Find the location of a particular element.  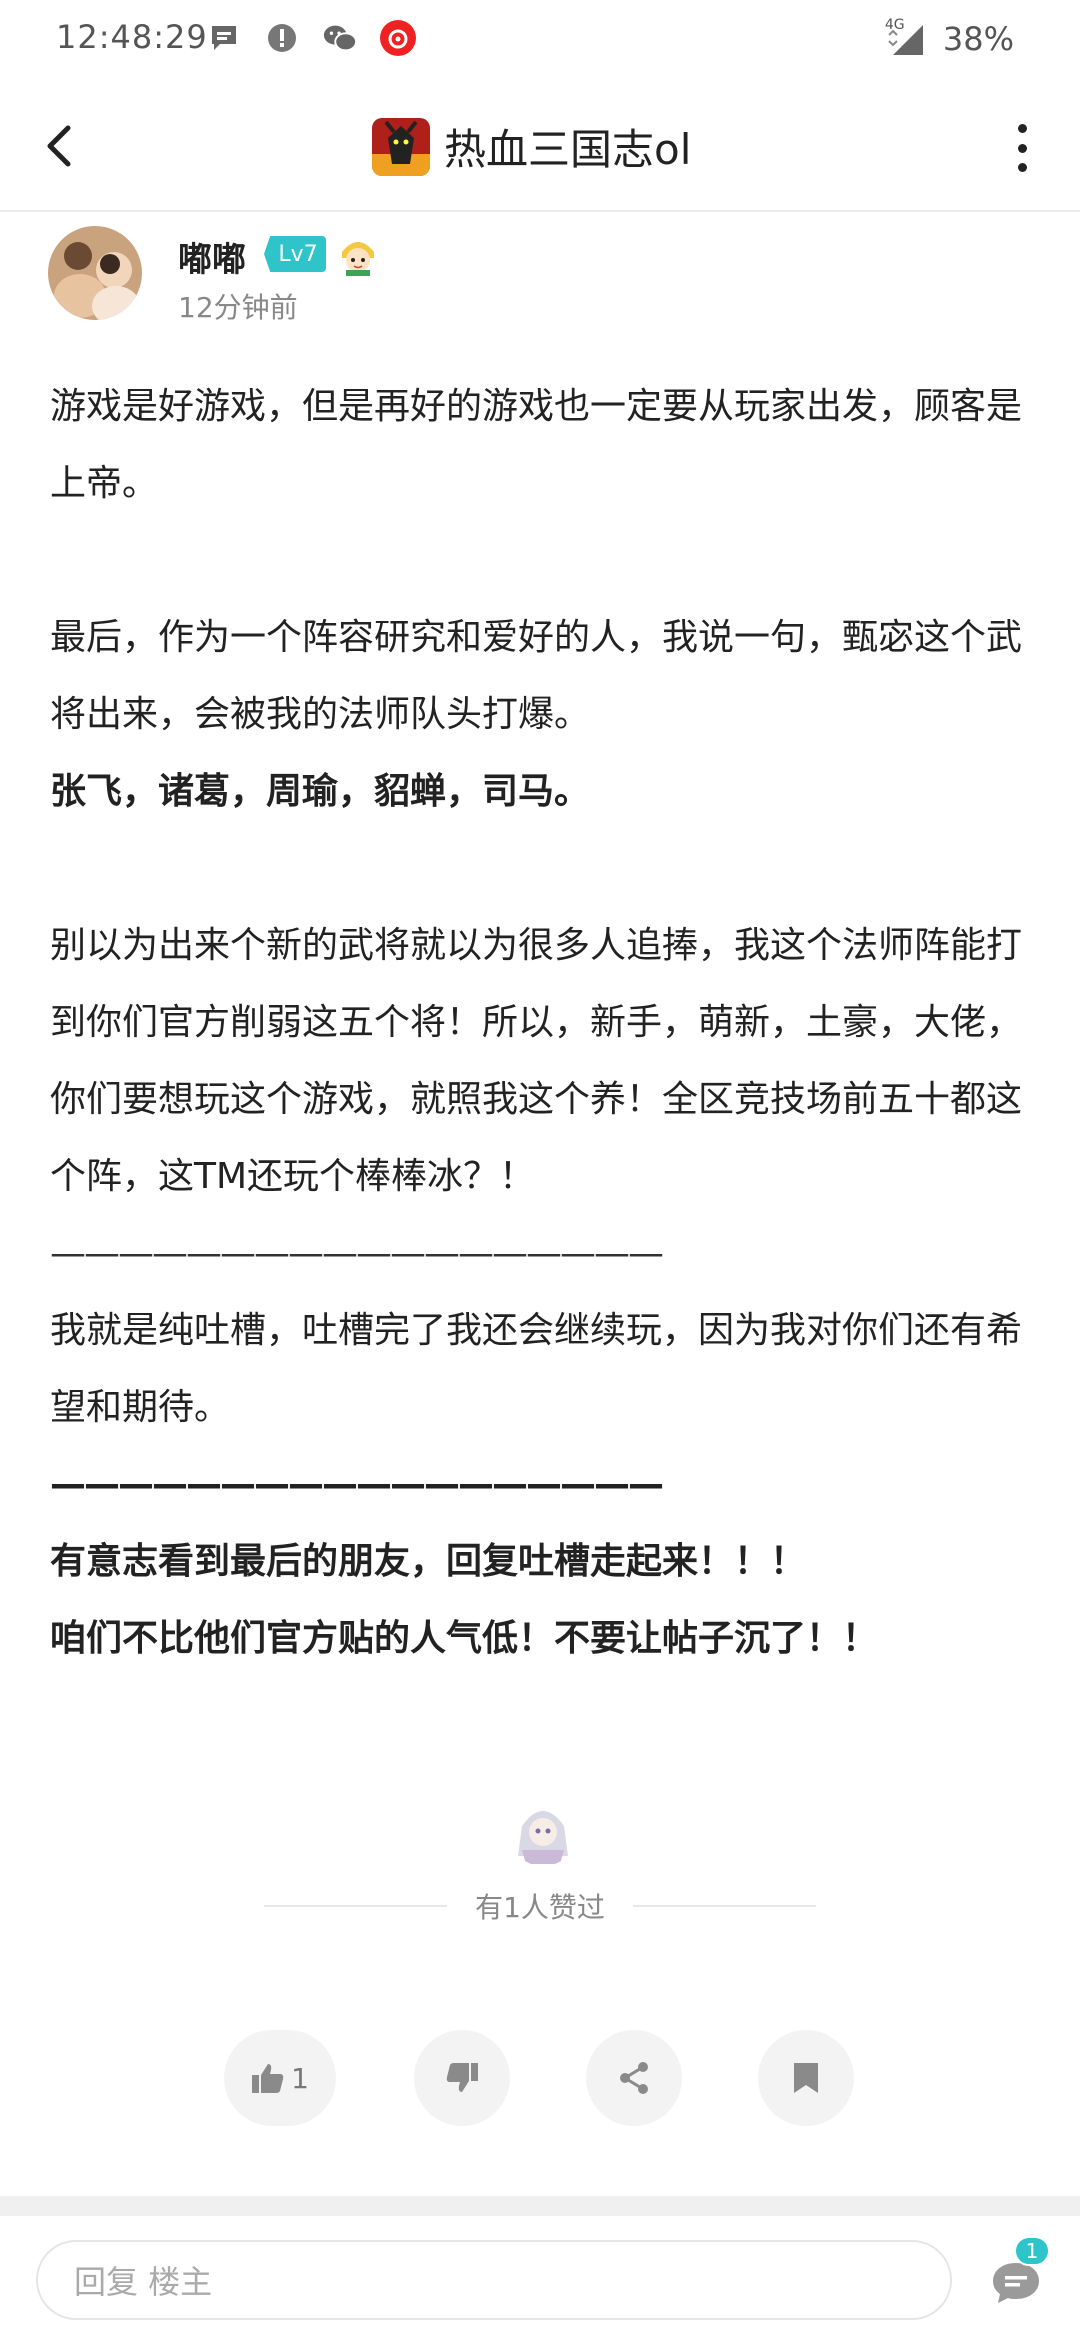

likes-summary: 有1人赞过 is located at coordinates (540, 1906).